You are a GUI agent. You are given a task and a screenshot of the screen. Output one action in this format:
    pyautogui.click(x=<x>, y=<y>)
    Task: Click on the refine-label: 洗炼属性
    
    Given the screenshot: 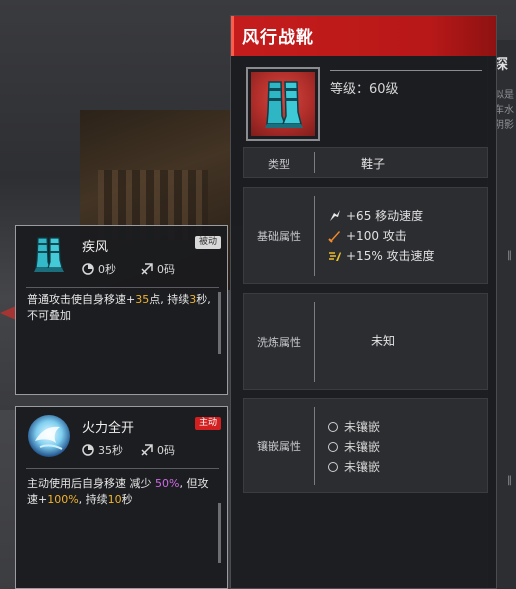 What is the action you would take?
    pyautogui.click(x=279, y=342)
    